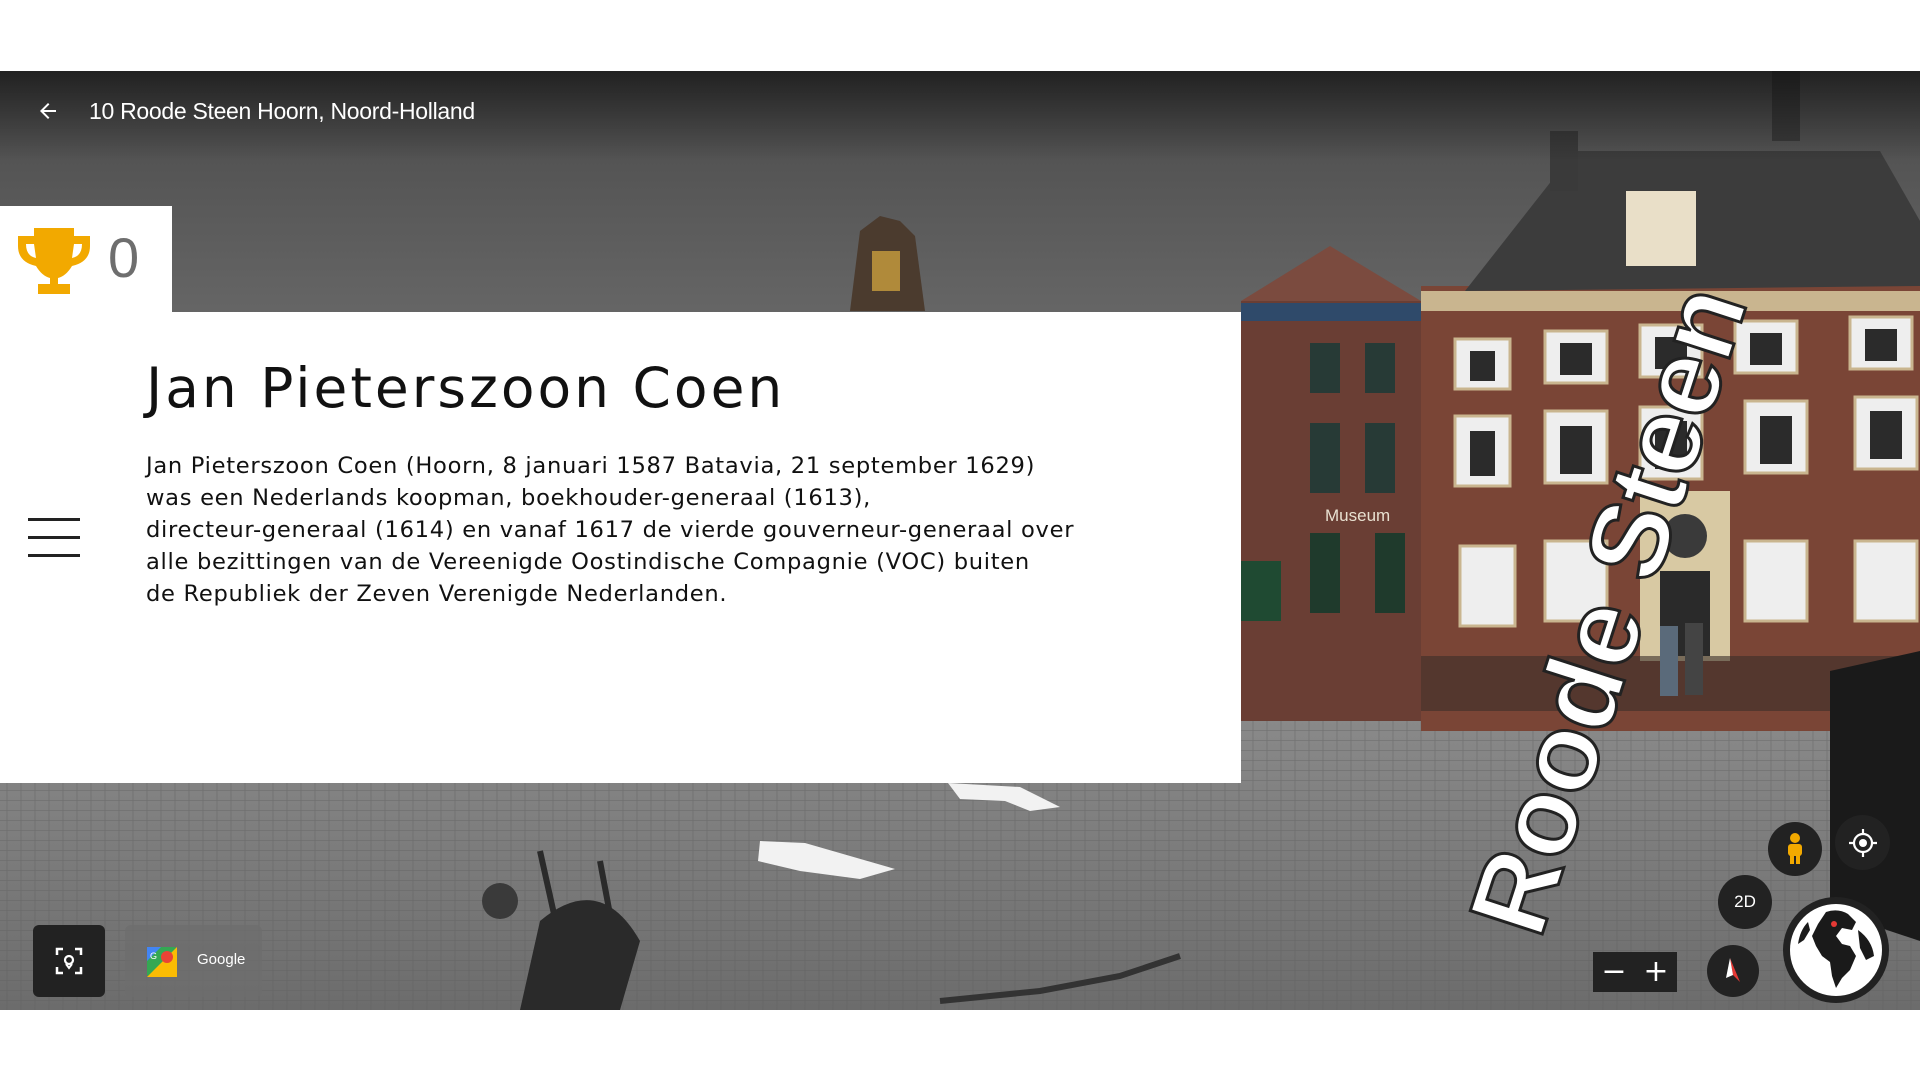 The width and height of the screenshot is (1920, 1080). What do you see at coordinates (1656, 972) in the screenshot?
I see `zoom-in-button: +` at bounding box center [1656, 972].